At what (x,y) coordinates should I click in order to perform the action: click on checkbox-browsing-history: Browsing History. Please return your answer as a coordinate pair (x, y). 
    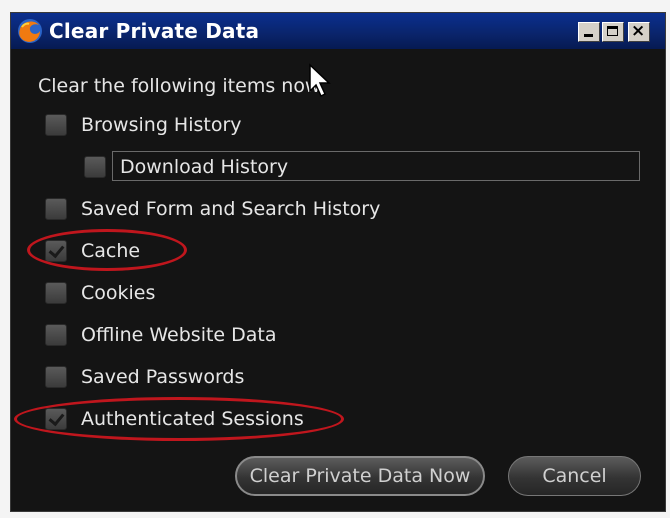
    Looking at the image, I should click on (143, 125).